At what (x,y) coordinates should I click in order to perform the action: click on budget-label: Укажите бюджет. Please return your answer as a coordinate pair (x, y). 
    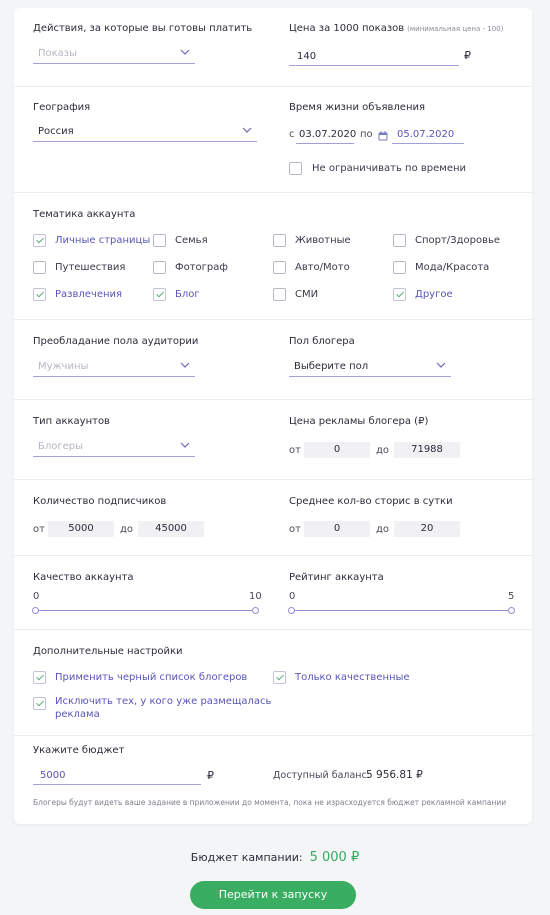
    Looking at the image, I should click on (79, 750).